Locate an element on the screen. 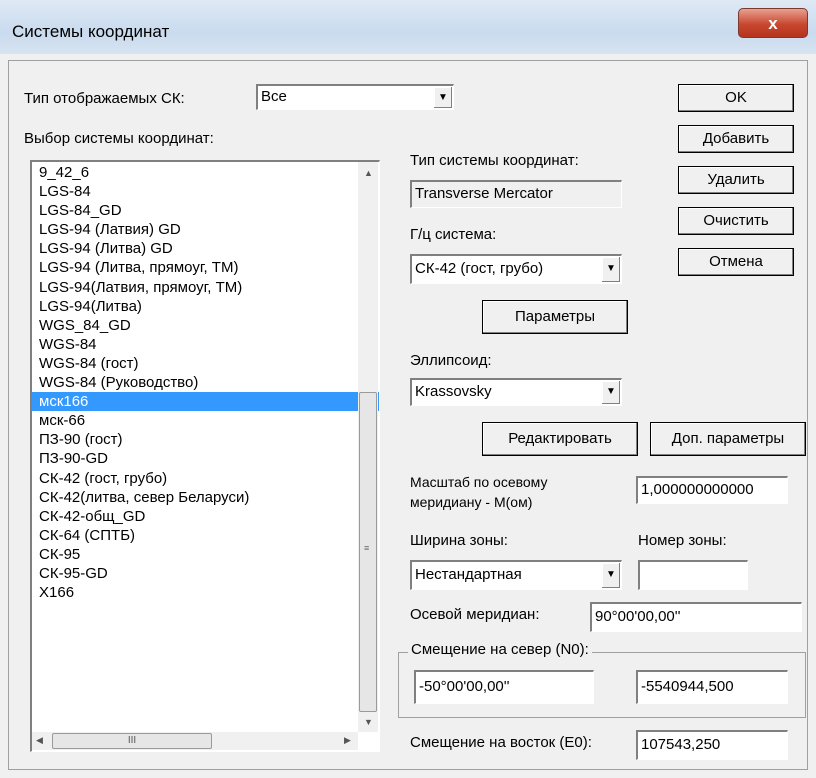  geo-system-select: СК-42 (гост, грубо) ▼ is located at coordinates (516, 269).